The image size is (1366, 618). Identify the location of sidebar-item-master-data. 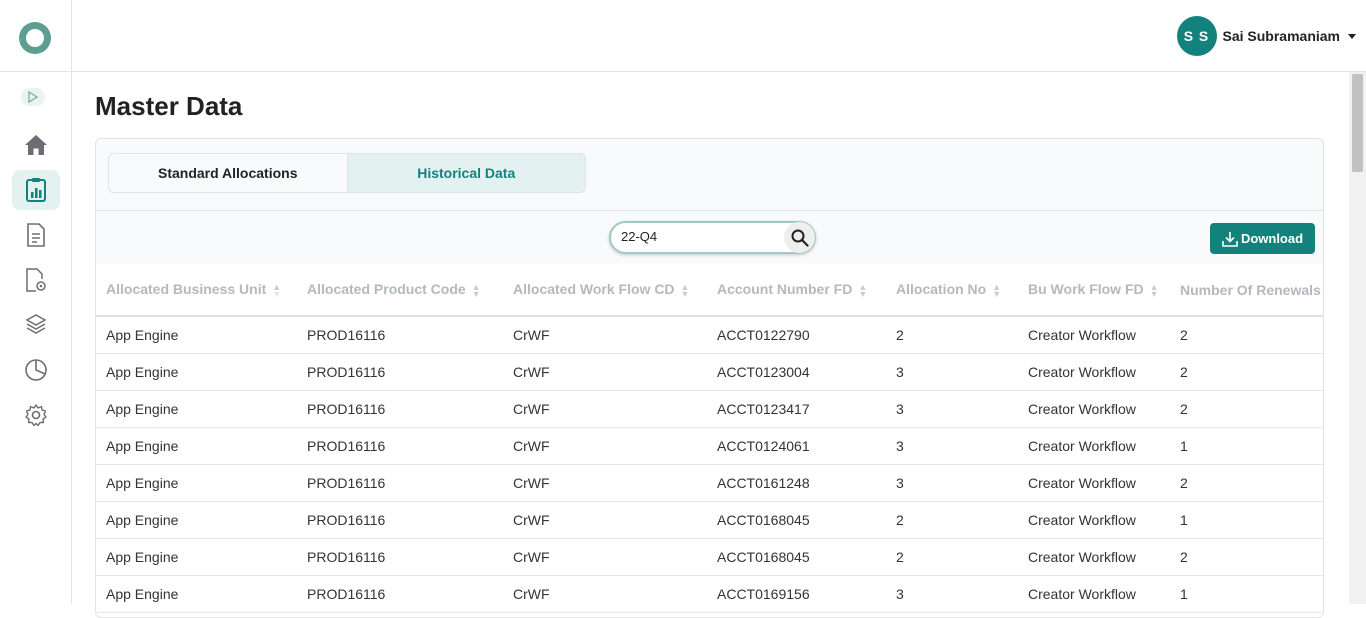
(36, 190).